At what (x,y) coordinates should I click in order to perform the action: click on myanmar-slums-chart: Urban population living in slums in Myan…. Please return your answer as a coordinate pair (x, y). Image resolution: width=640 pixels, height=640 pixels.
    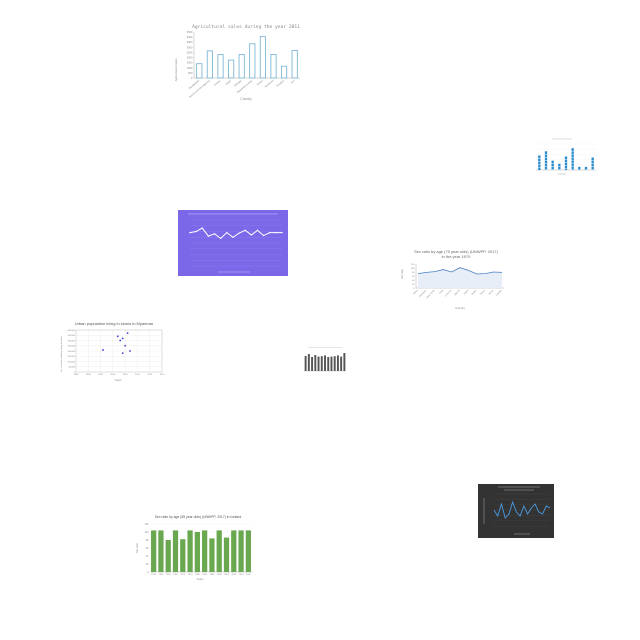
    Looking at the image, I should click on (112, 351).